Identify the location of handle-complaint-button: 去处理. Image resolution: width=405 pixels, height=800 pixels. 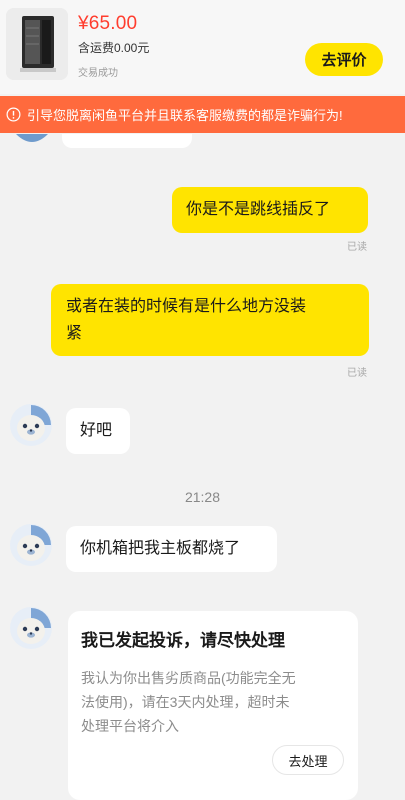
(308, 760).